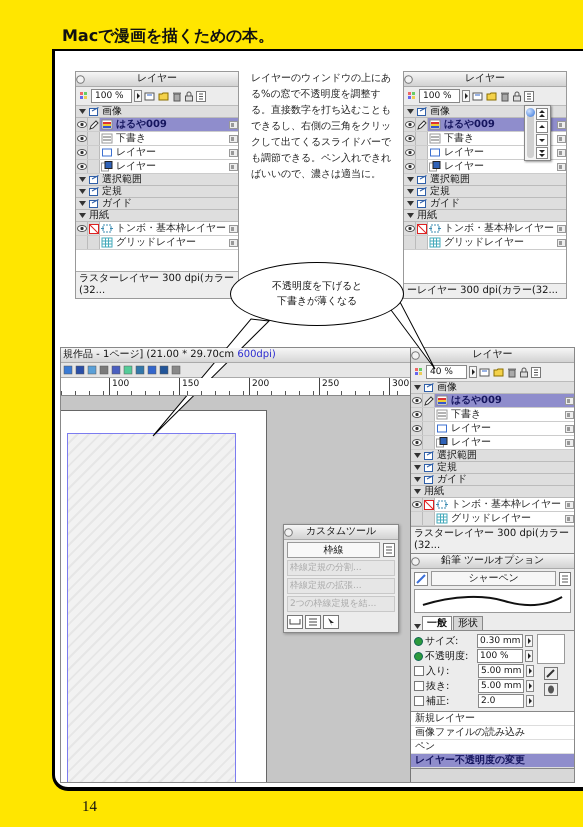 The width and height of the screenshot is (583, 827). I want to click on step-down-icon, so click(542, 140).